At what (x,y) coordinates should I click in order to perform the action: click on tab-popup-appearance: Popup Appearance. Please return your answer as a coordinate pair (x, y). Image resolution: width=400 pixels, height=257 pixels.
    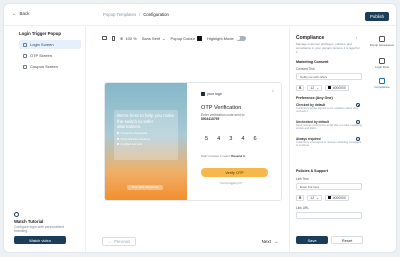
    Looking at the image, I should click on (381, 41).